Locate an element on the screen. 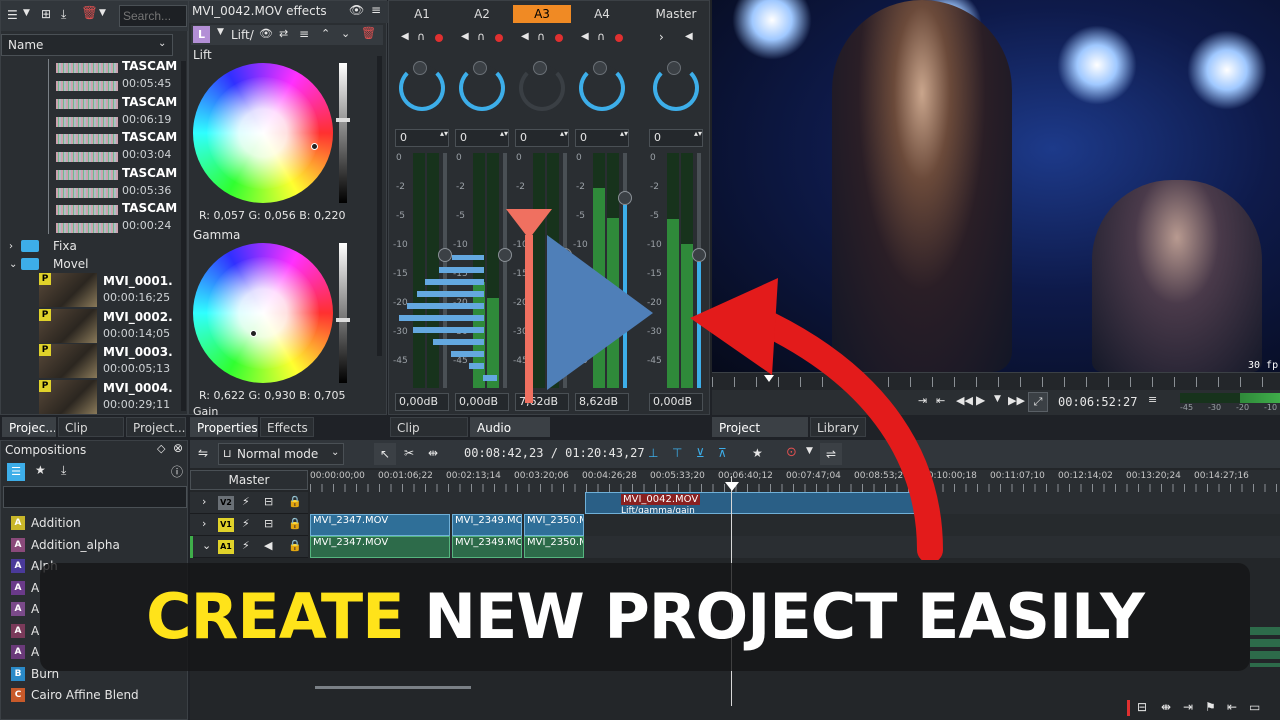  channel-name-tab: A4 is located at coordinates (602, 14).